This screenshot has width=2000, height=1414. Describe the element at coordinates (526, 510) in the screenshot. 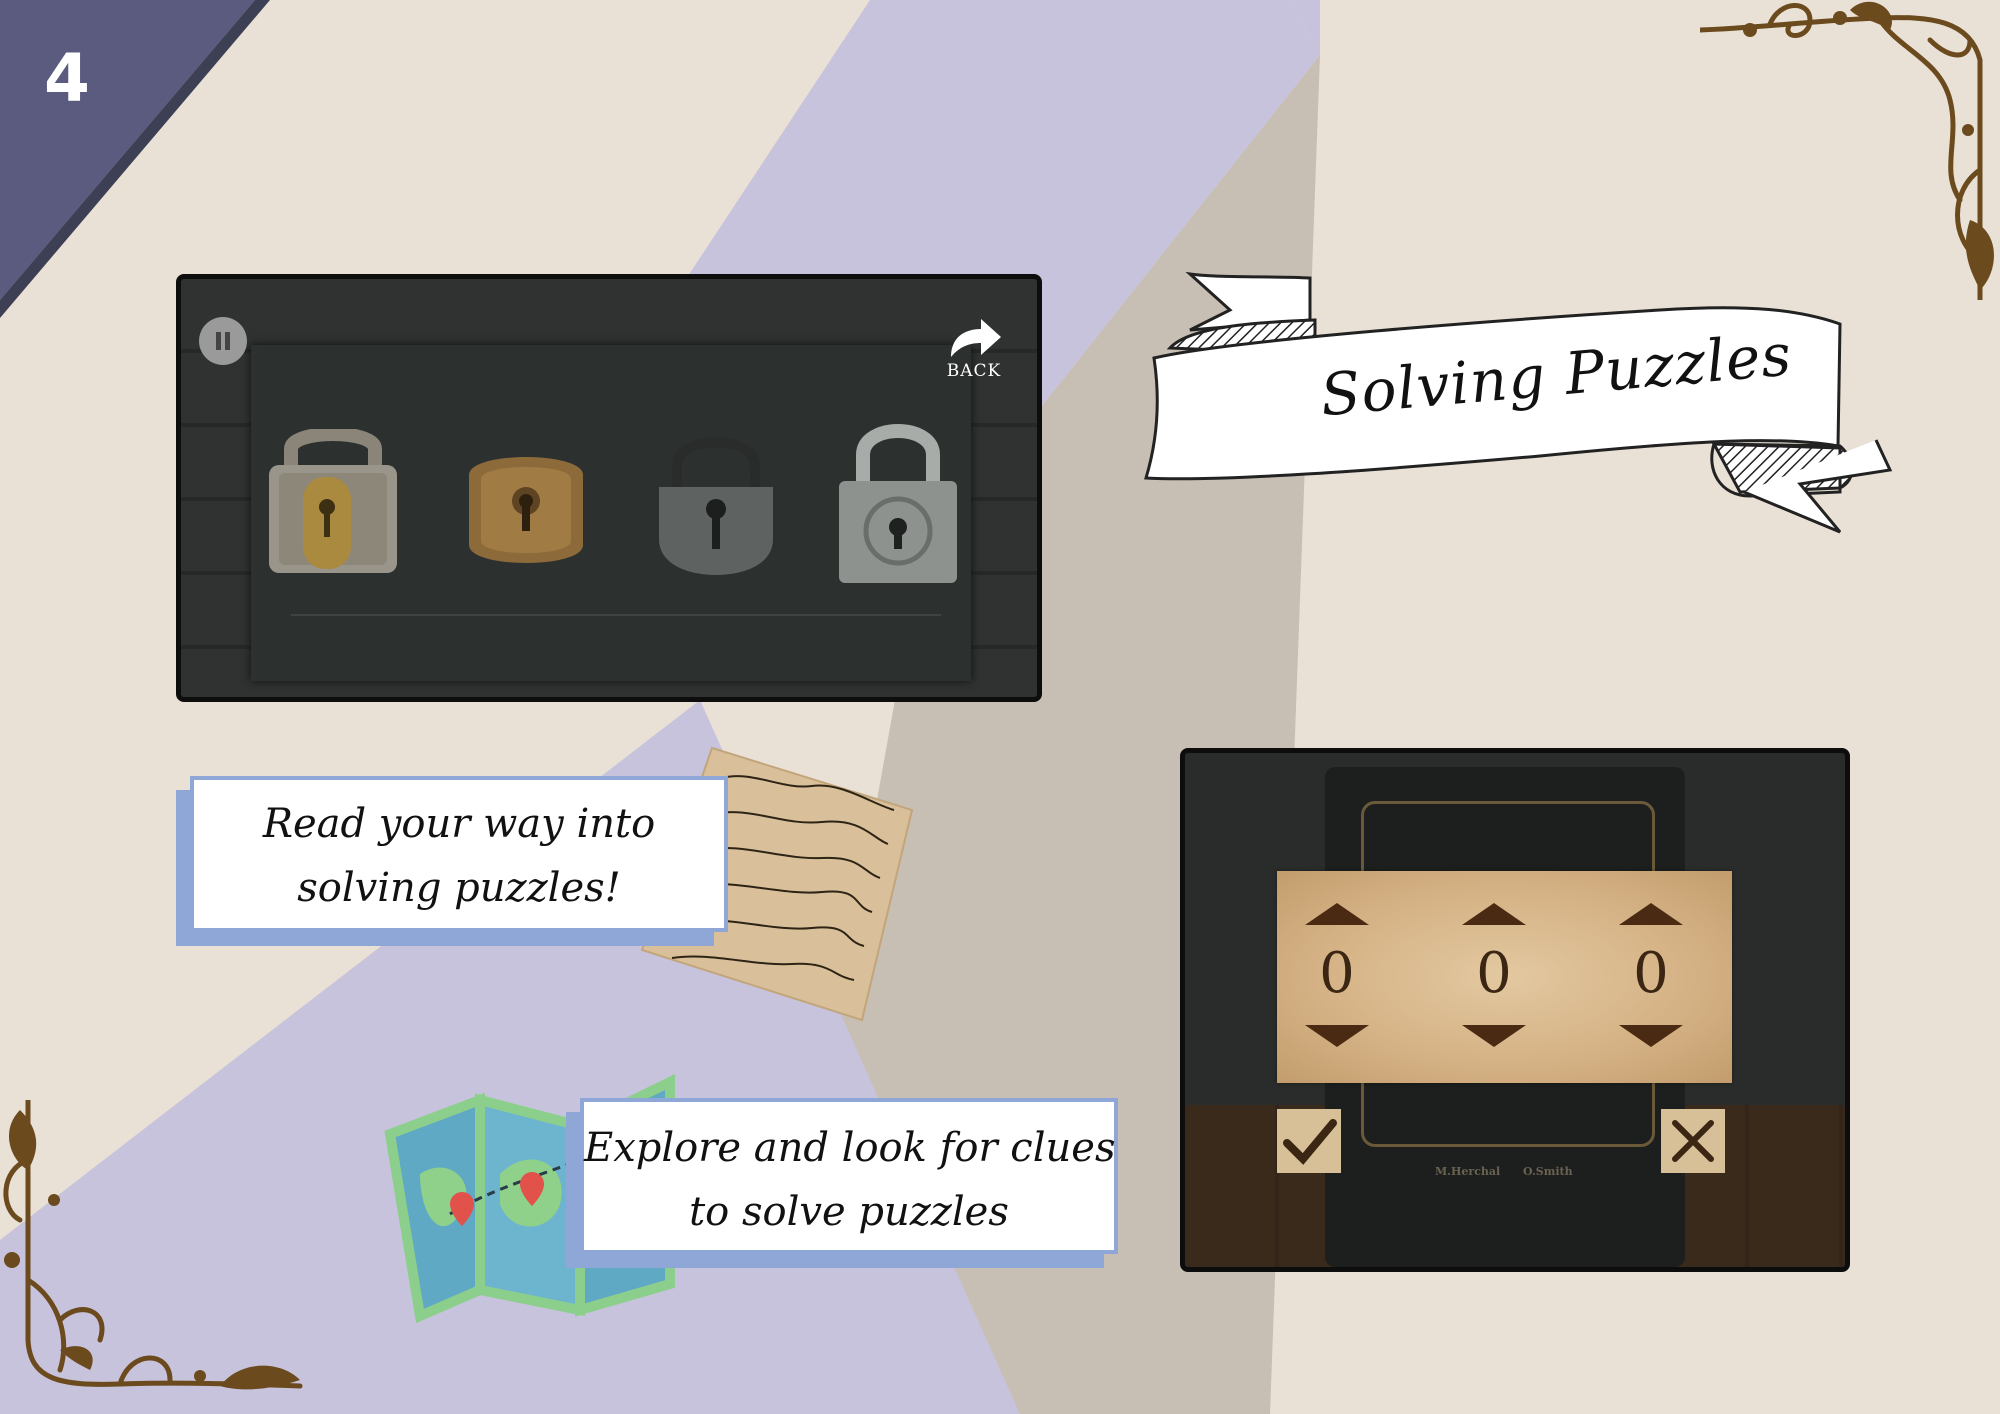

I see `bronze-padlock` at that location.